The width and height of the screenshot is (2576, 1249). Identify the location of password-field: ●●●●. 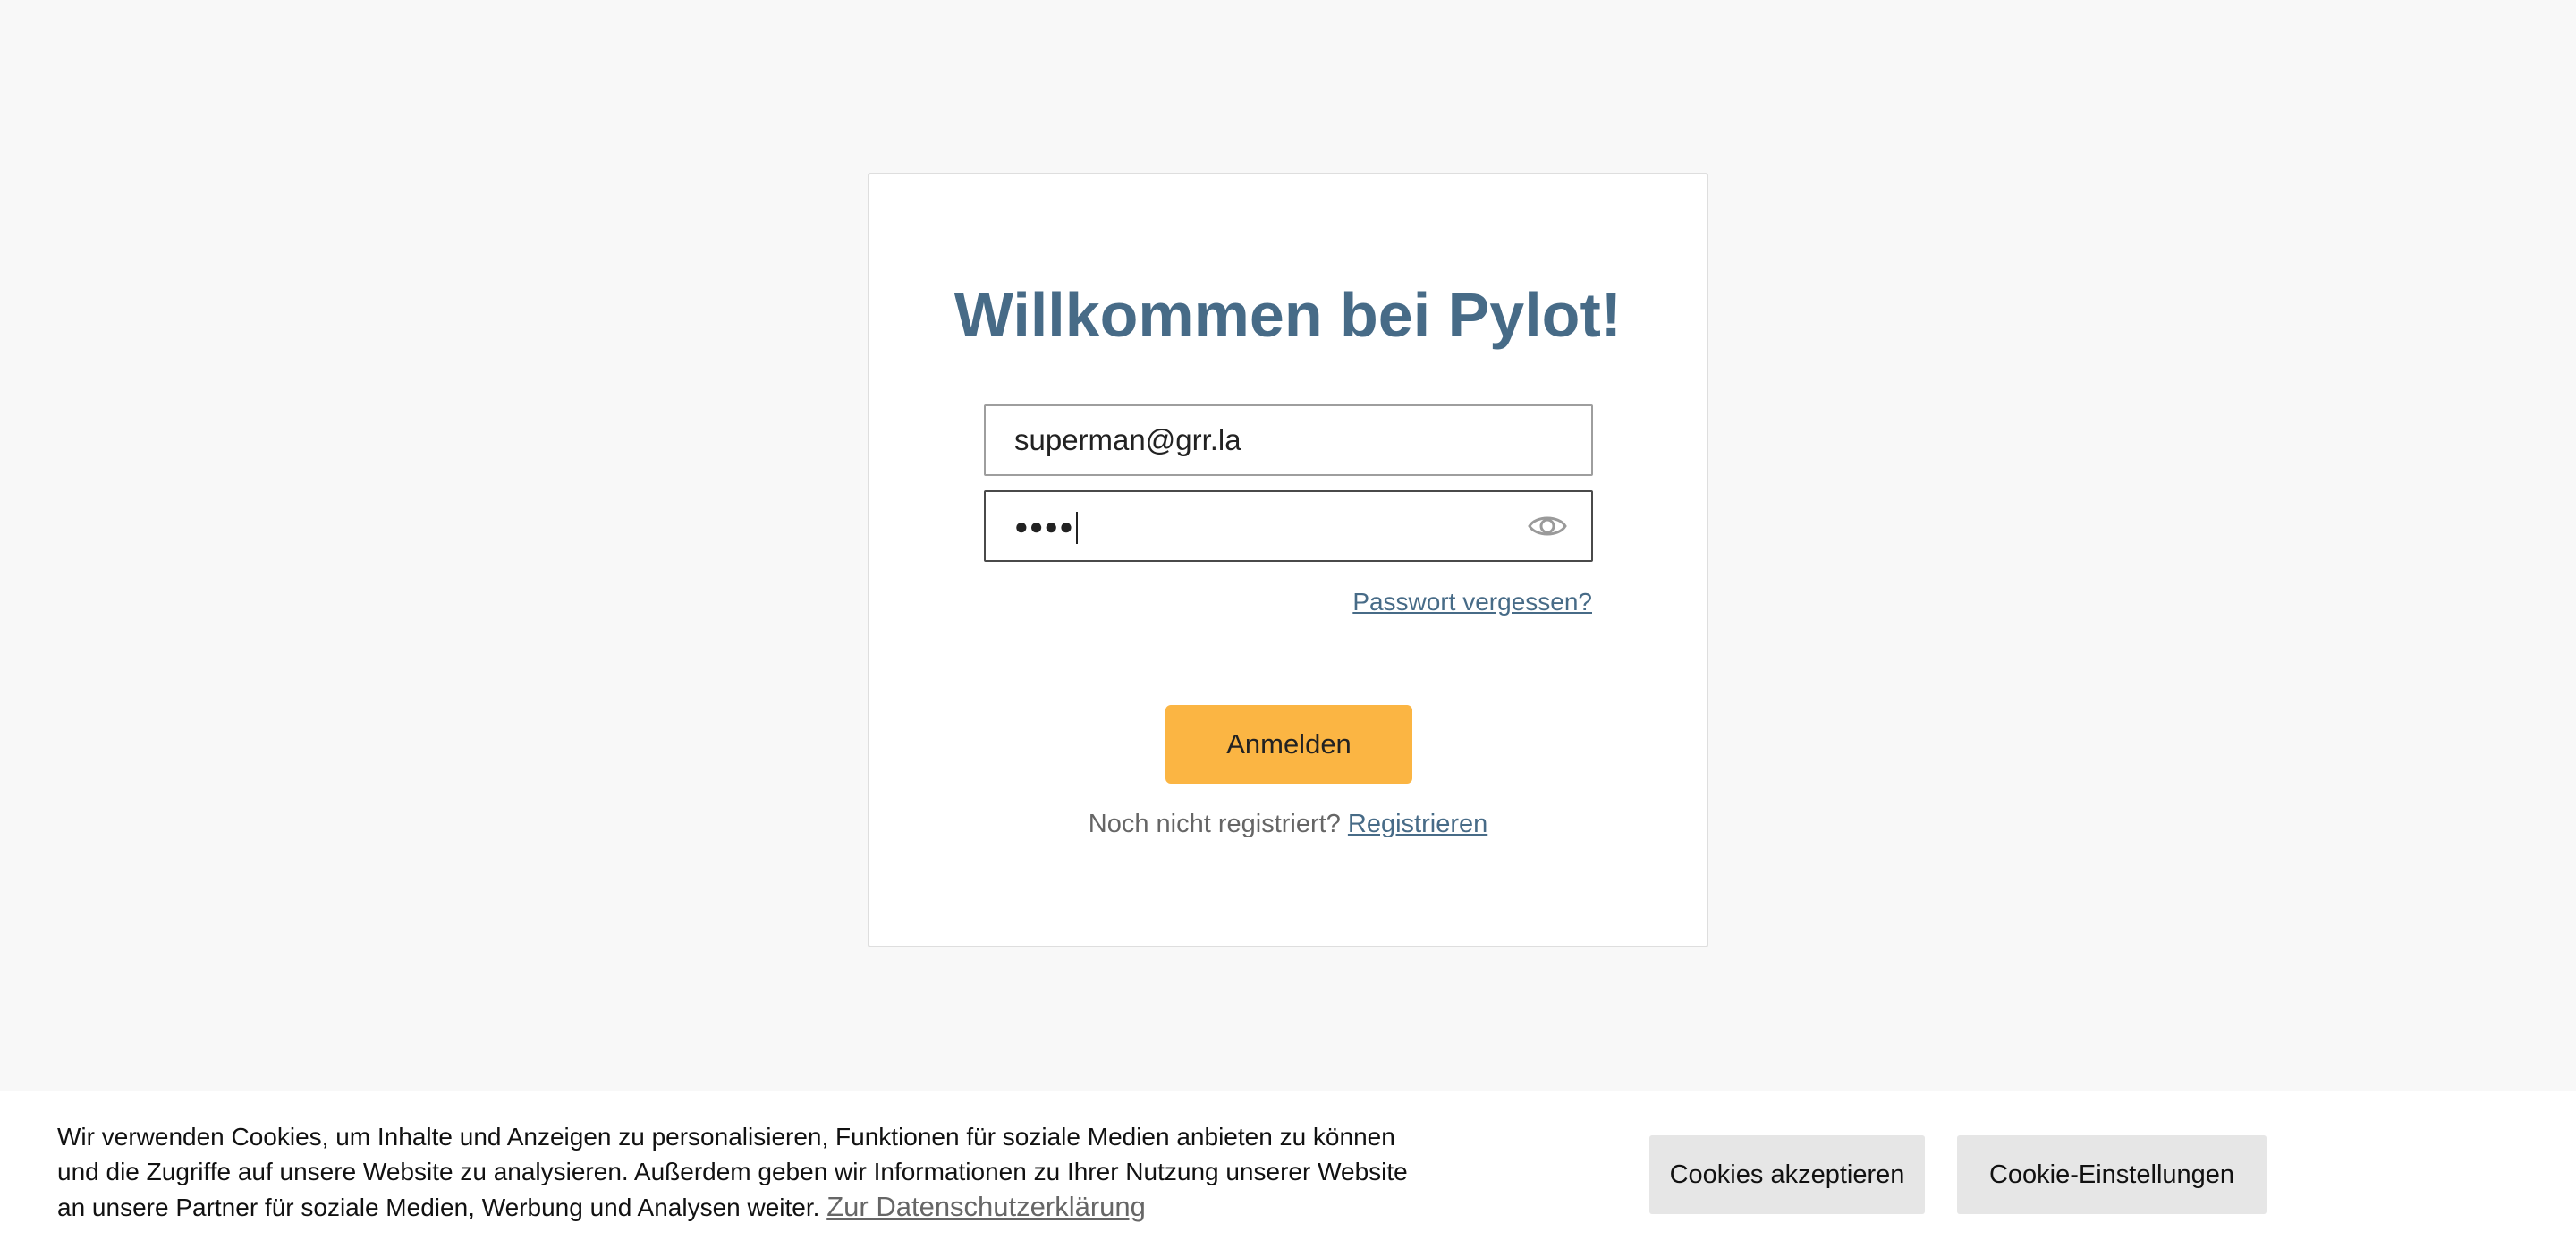
(1288, 526).